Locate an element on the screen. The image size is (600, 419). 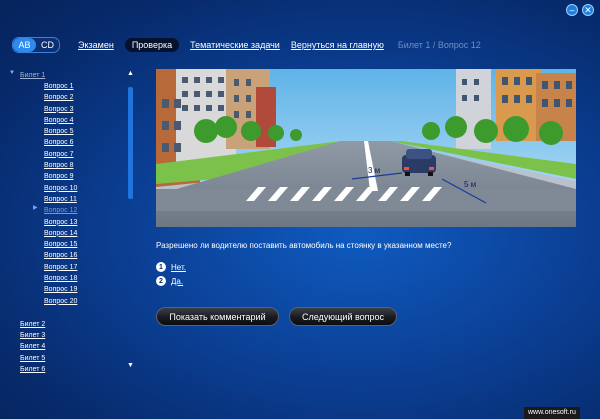
nav-exam: Экзамен is located at coordinates (96, 45).